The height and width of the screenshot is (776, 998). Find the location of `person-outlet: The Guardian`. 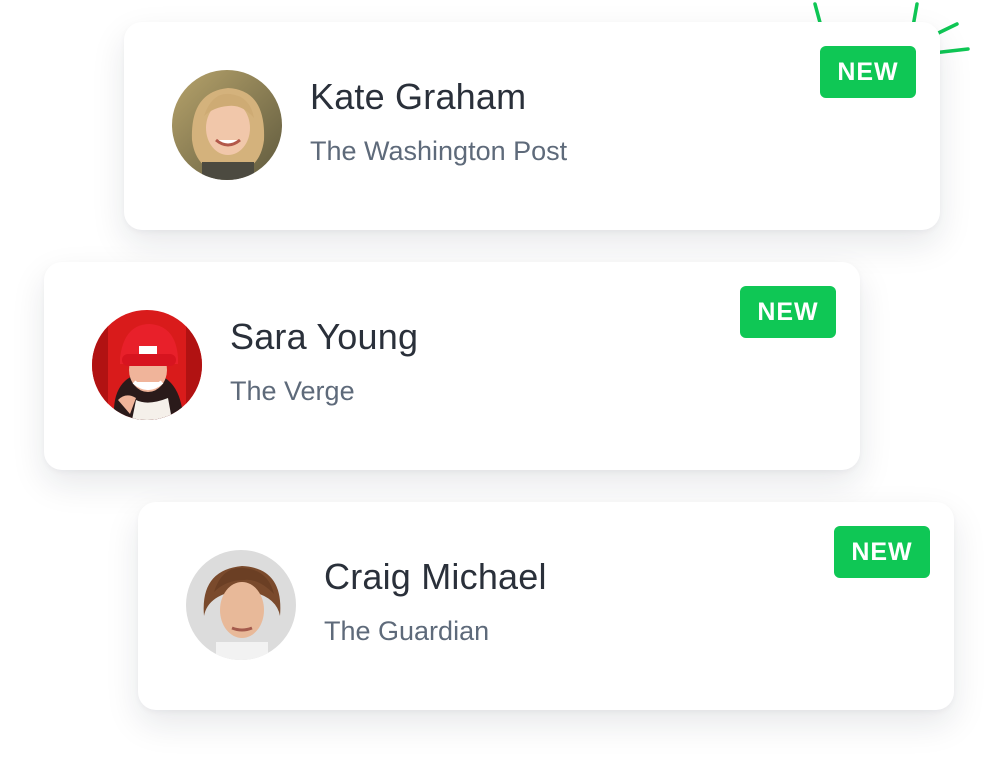

person-outlet: The Guardian is located at coordinates (407, 631).